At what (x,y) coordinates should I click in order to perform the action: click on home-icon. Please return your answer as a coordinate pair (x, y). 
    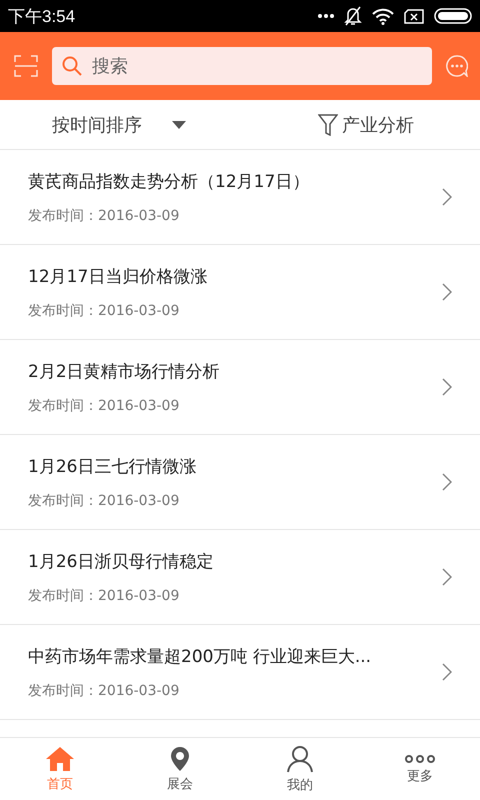
    Looking at the image, I should click on (60, 759).